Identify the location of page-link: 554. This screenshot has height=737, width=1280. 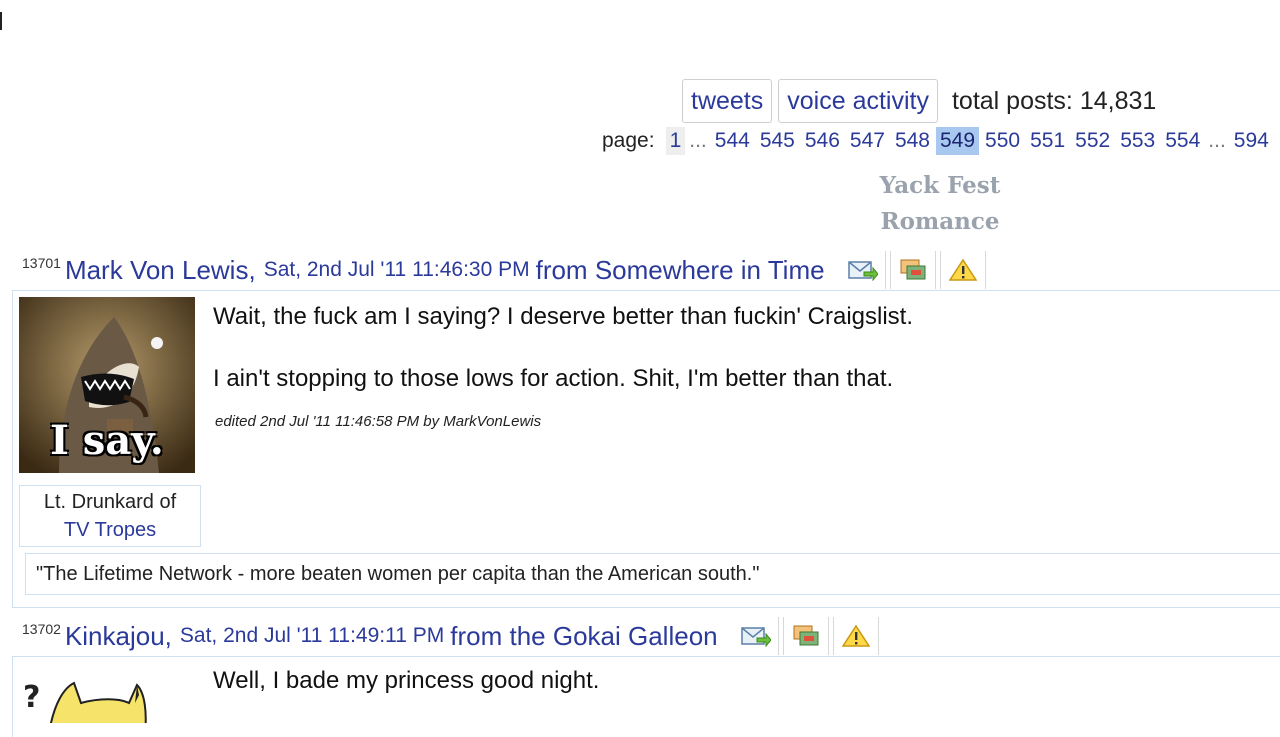
(1182, 141).